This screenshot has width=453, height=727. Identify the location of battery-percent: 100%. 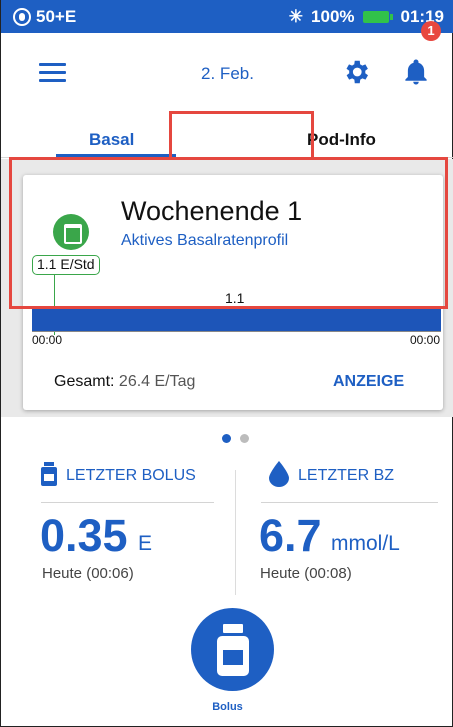
(333, 16).